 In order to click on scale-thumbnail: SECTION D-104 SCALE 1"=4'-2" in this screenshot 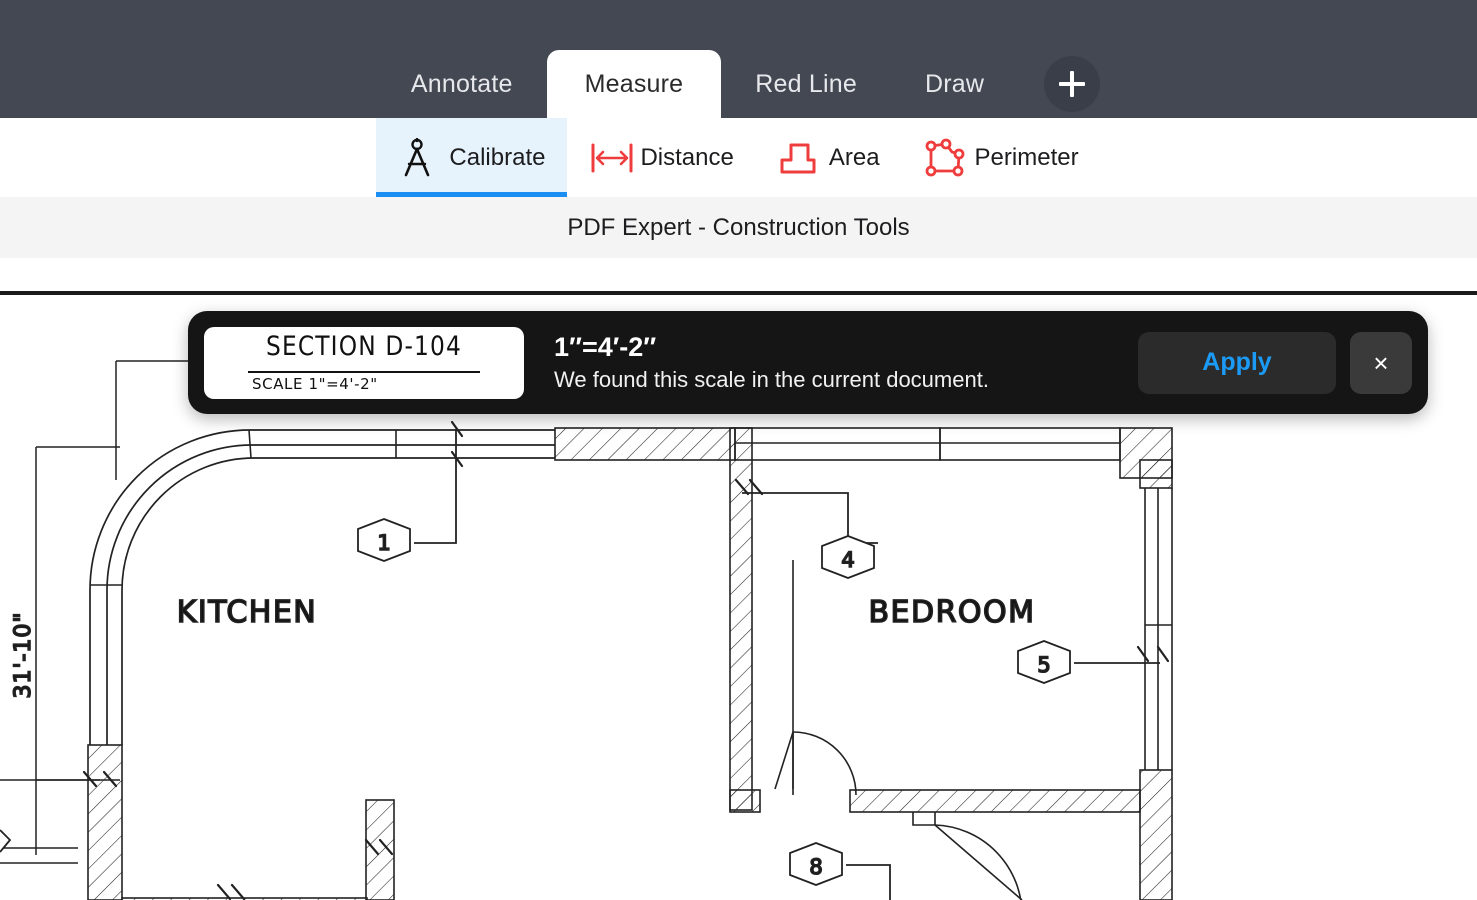, I will do `click(364, 362)`.